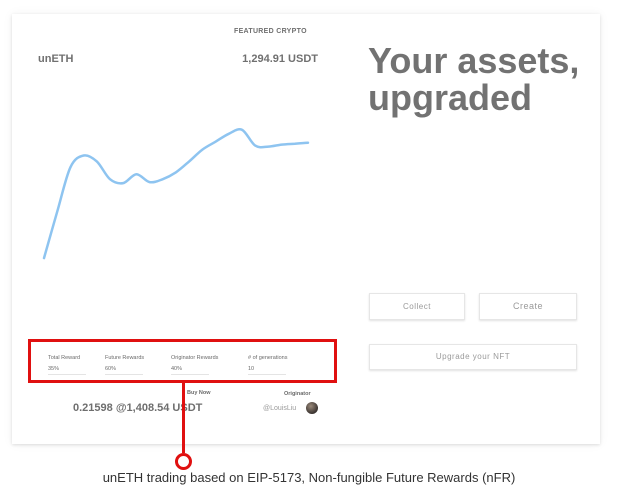 This screenshot has height=504, width=618. I want to click on create-button: Create, so click(528, 306).